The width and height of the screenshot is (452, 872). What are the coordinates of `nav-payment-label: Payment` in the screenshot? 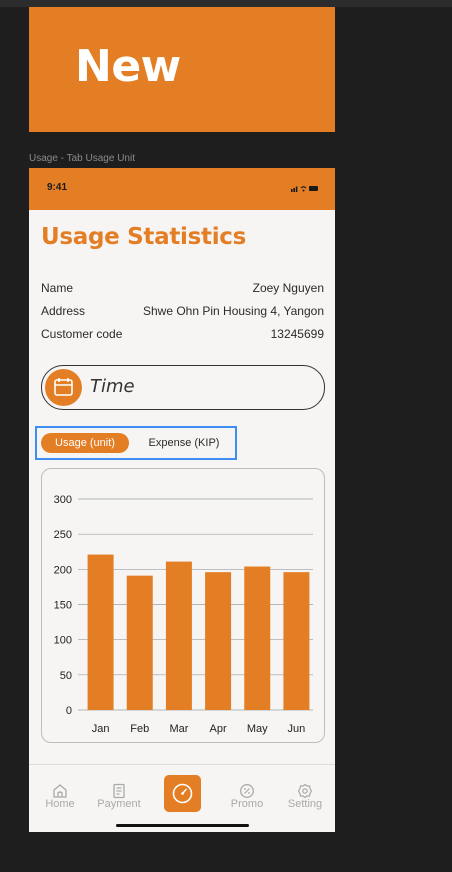 It's located at (119, 804).